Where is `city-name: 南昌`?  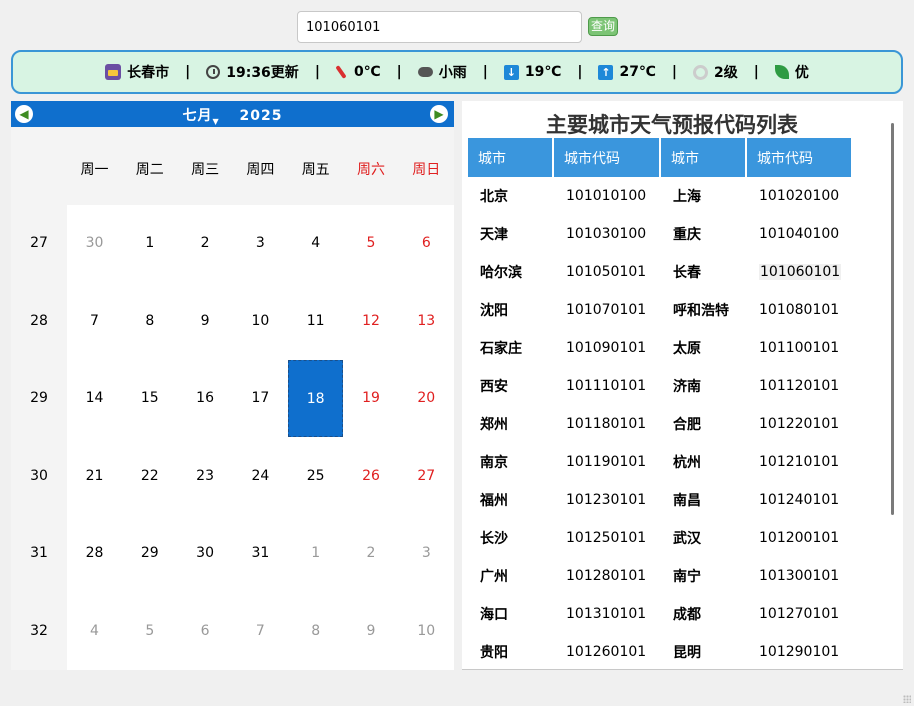
city-name: 南昌 is located at coordinates (687, 501).